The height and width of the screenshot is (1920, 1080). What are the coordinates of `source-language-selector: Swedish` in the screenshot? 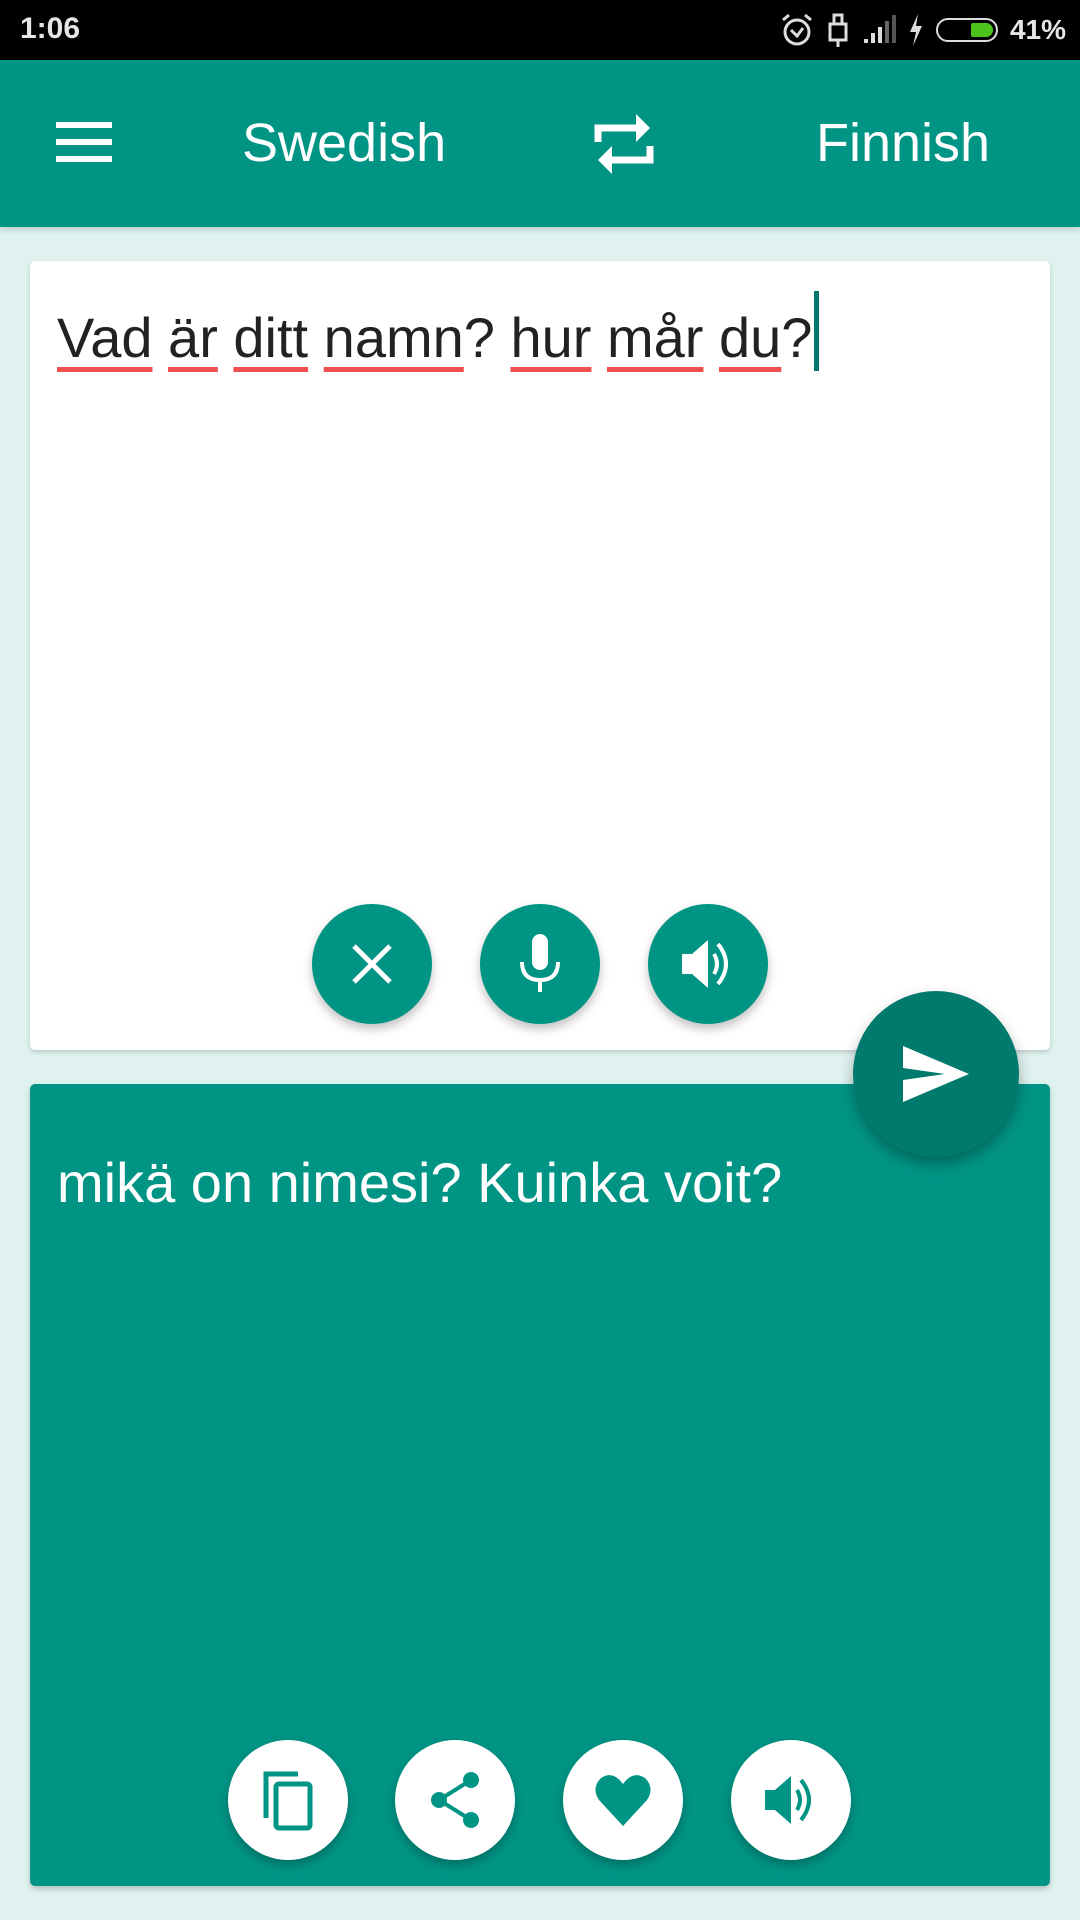 It's located at (344, 143).